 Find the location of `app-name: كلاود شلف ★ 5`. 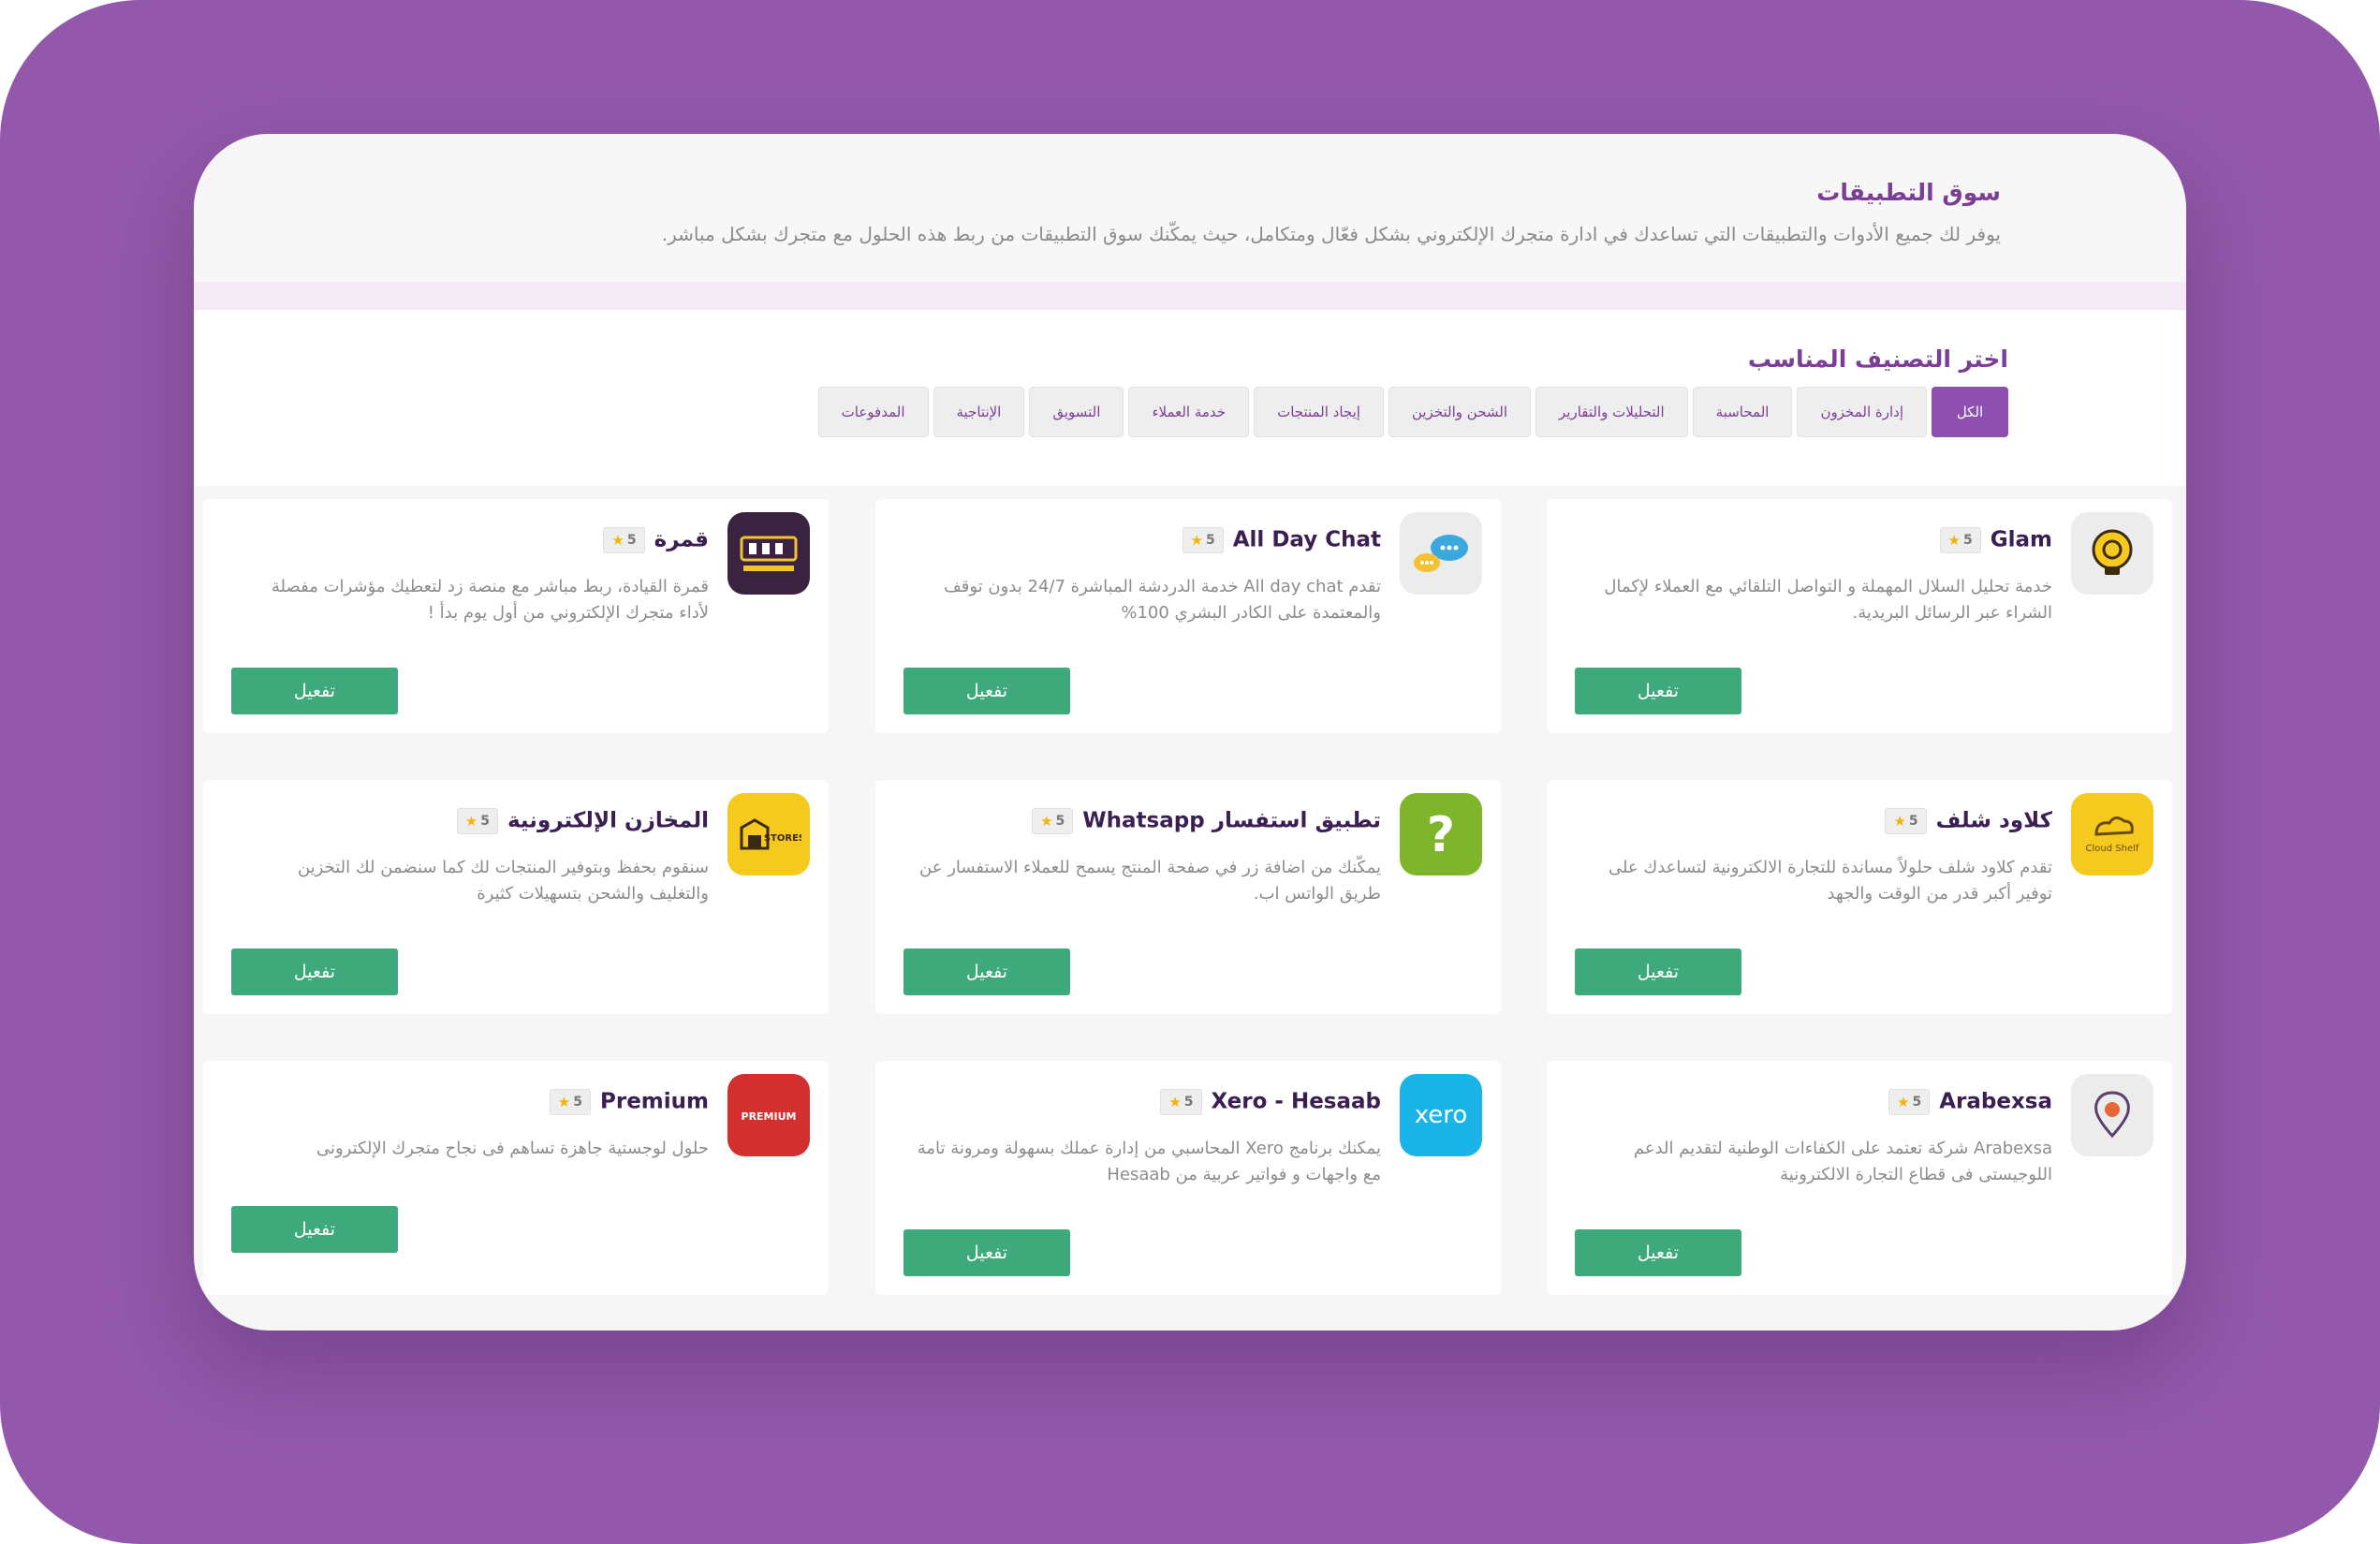

app-name: كلاود شلف ★ 5 is located at coordinates (1968, 821).